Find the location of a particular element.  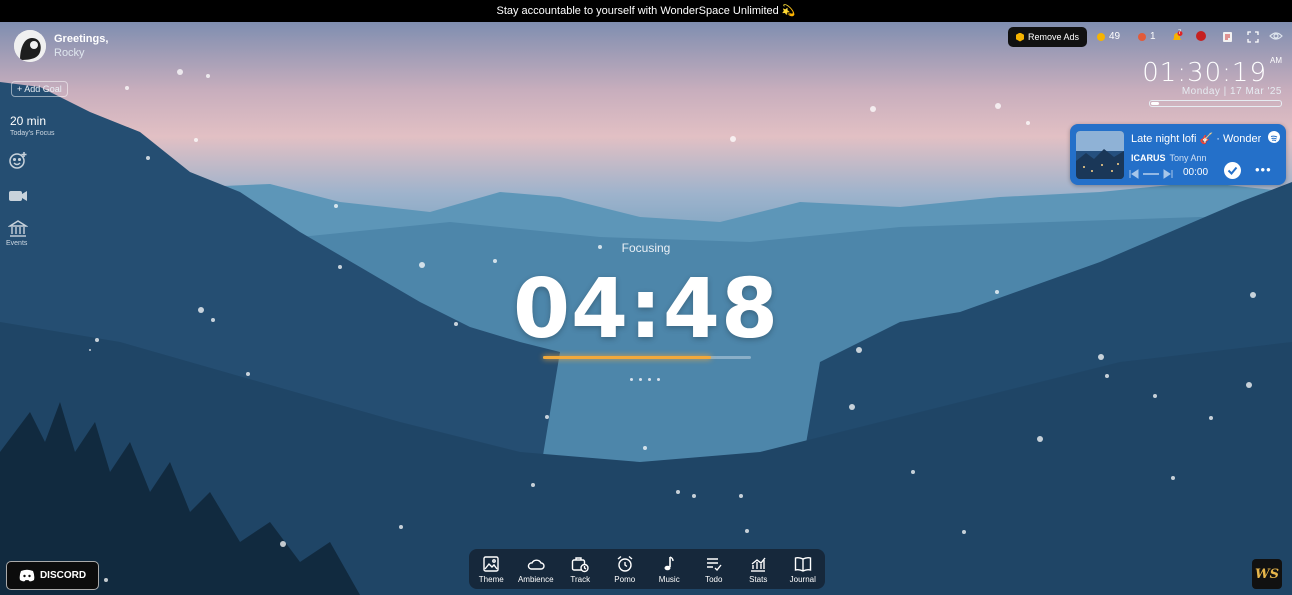

alarm-clock-icon is located at coordinates (625, 563).